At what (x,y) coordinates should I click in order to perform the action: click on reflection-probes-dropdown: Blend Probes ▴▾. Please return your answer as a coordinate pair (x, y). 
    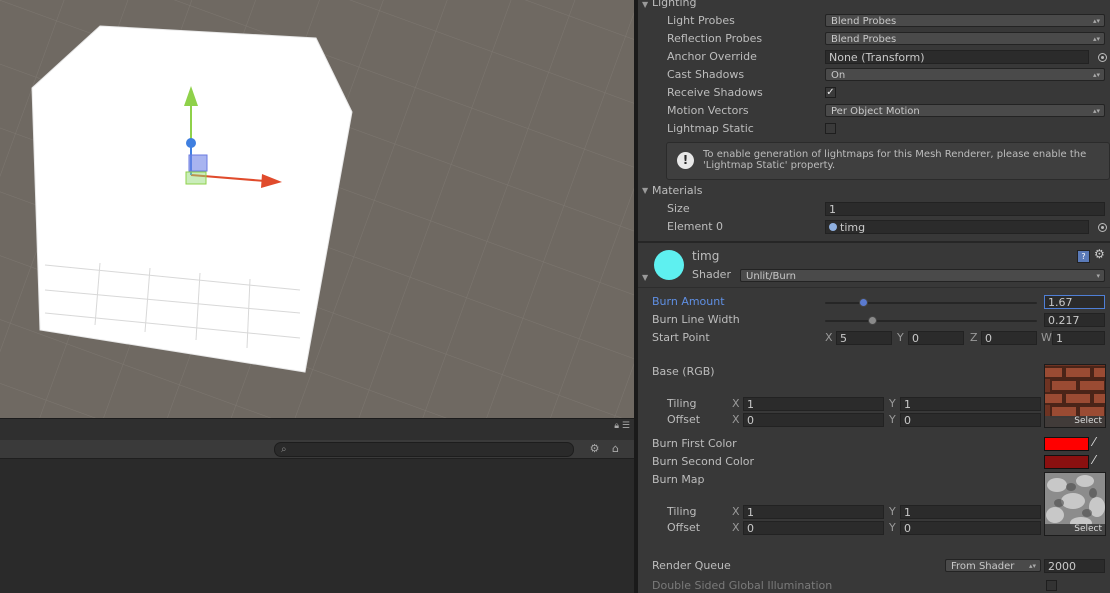
    Looking at the image, I should click on (965, 38).